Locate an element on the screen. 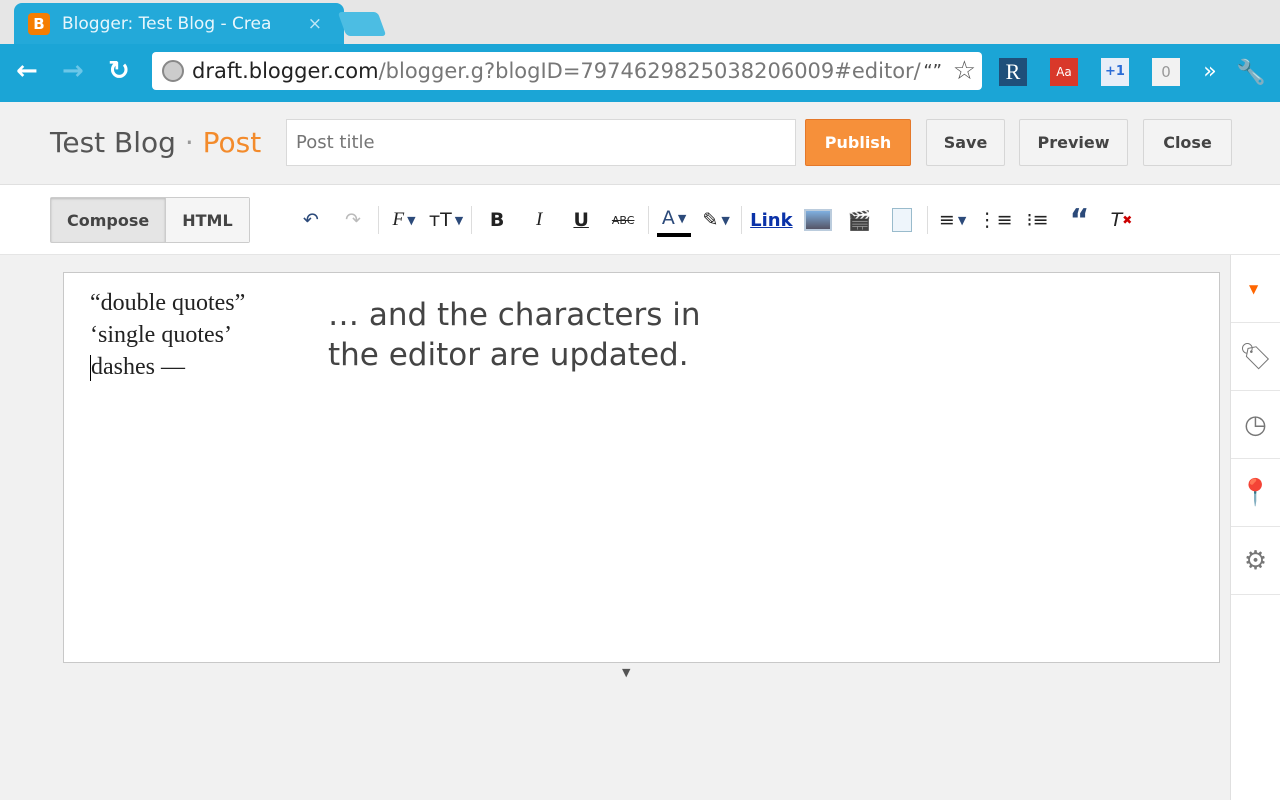  strikethrough-icon: ABC is located at coordinates (623, 220).